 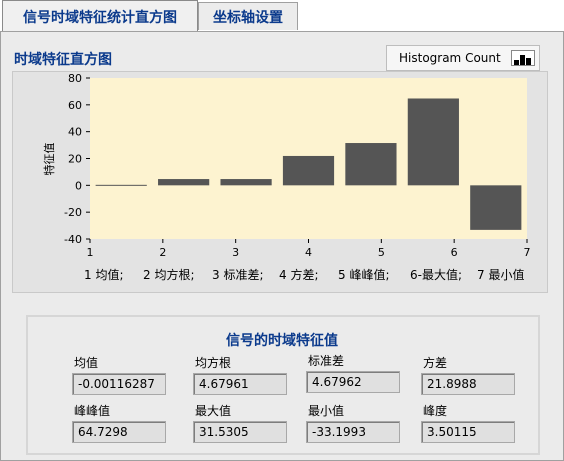 I want to click on category-label: 2 均方根;, so click(x=169, y=275).